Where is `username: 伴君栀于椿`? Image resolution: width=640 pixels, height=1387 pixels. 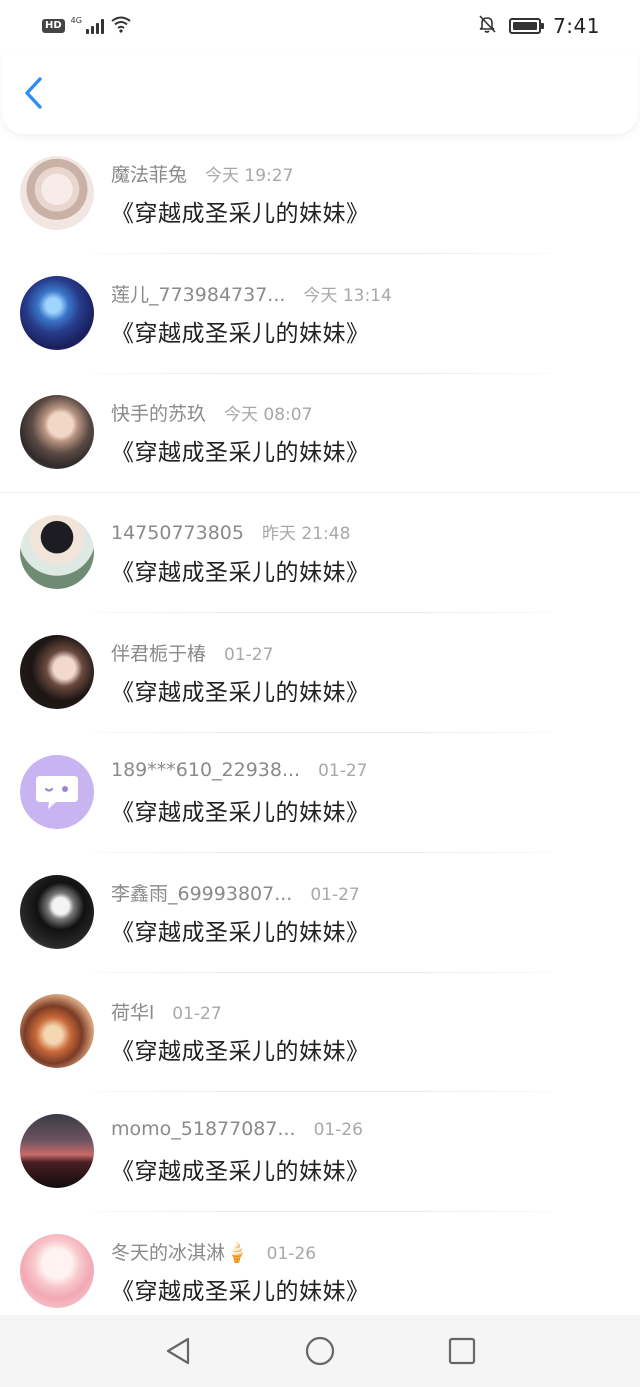 username: 伴君栀于椿 is located at coordinates (158, 652).